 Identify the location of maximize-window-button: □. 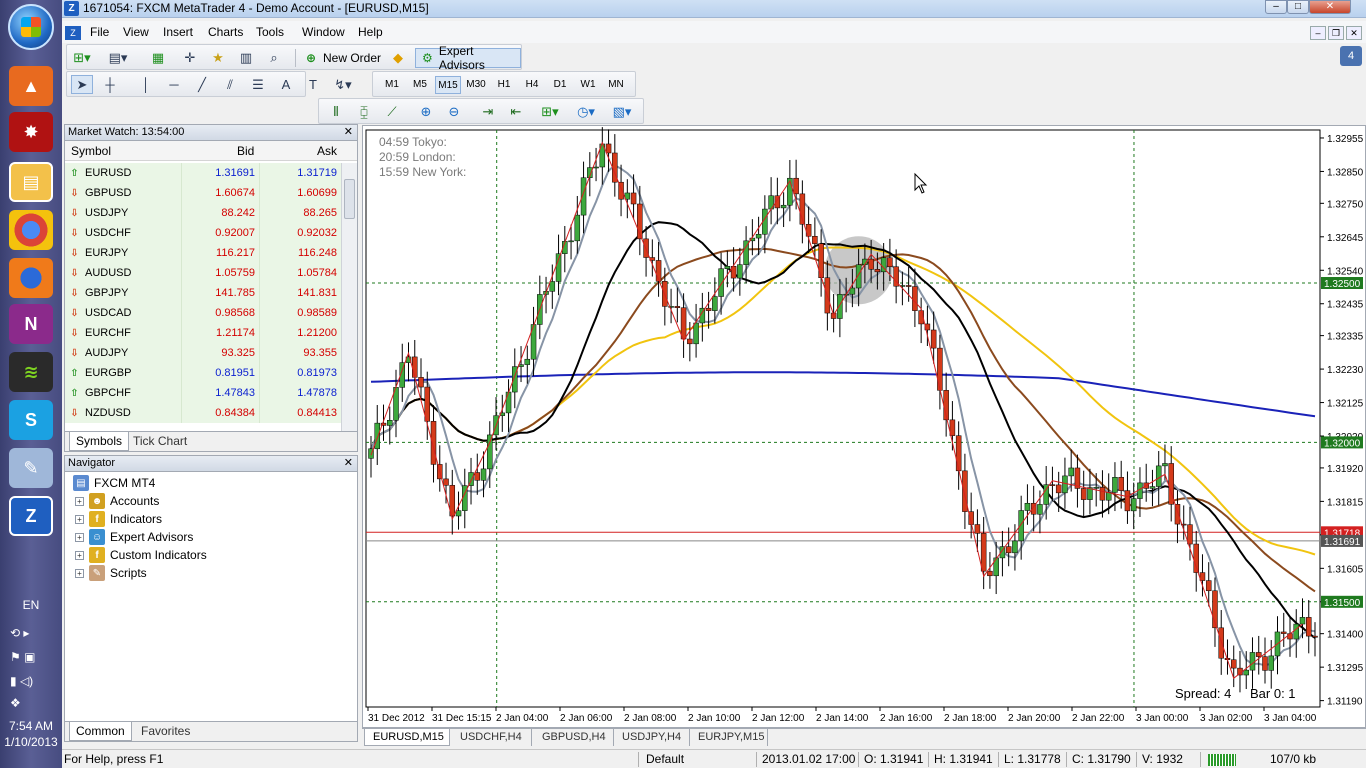
(1298, 7).